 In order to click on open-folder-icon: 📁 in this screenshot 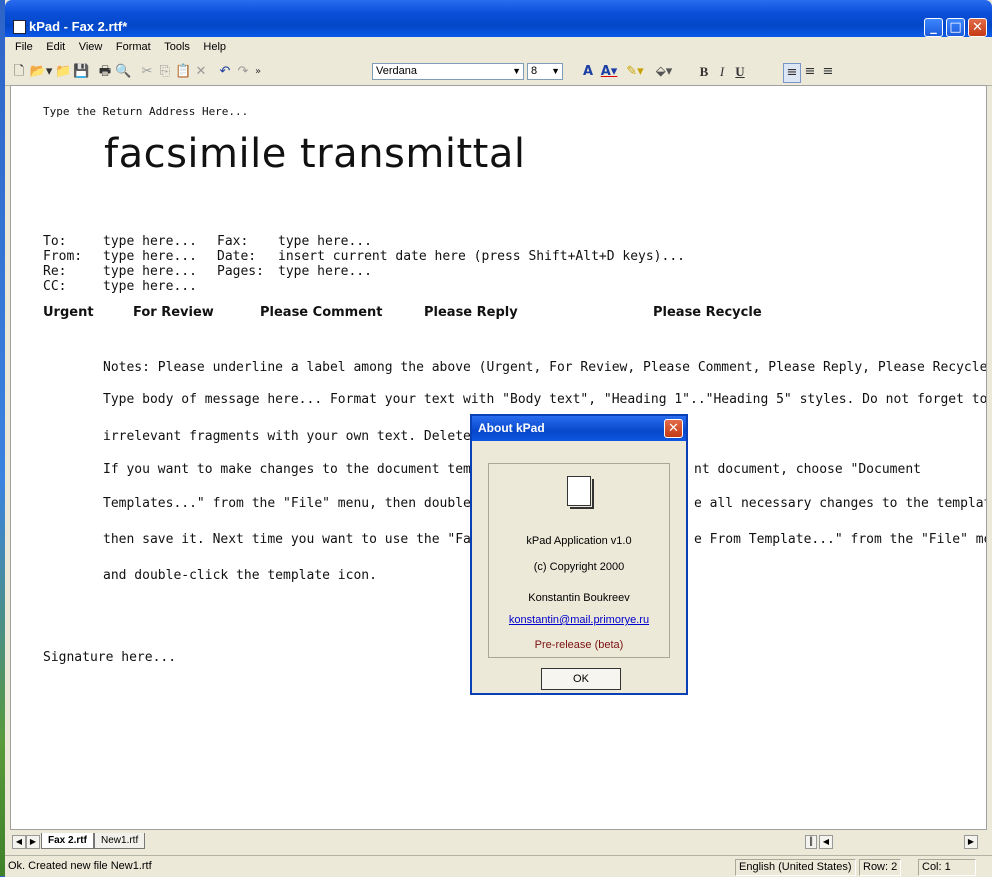, I will do `click(63, 72)`.